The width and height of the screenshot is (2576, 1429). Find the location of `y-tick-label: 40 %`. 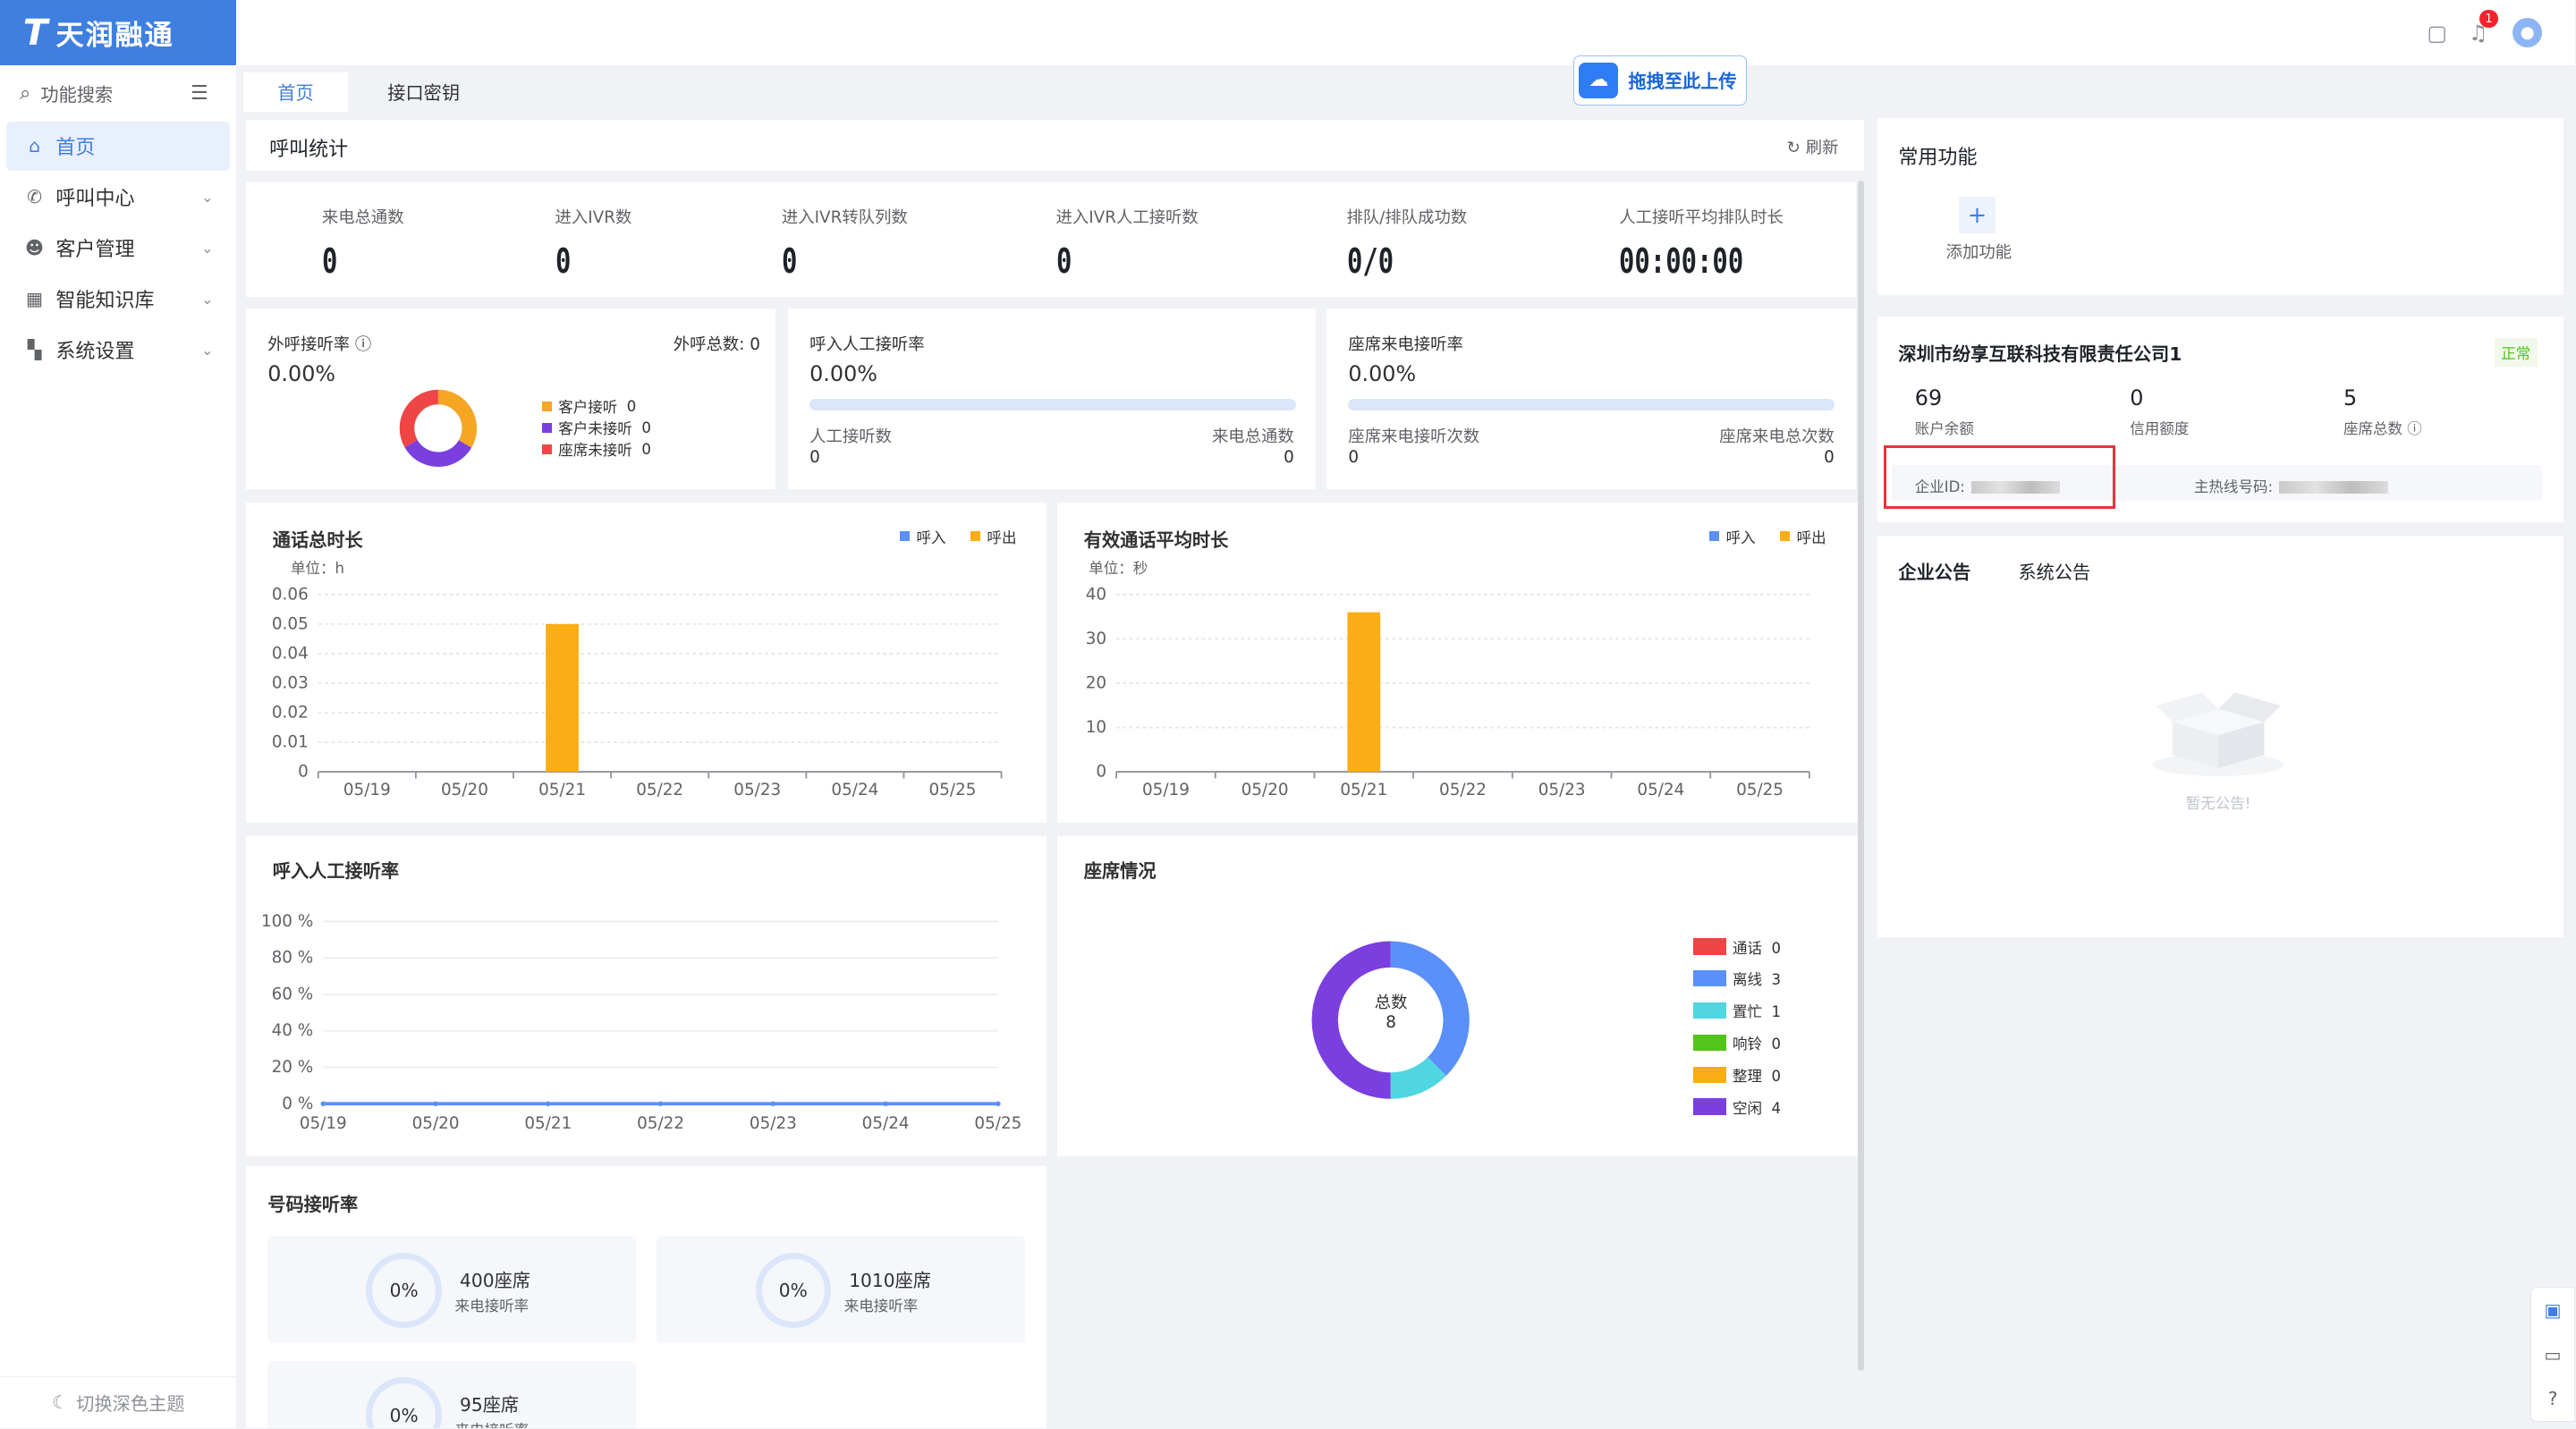

y-tick-label: 40 % is located at coordinates (293, 1030).